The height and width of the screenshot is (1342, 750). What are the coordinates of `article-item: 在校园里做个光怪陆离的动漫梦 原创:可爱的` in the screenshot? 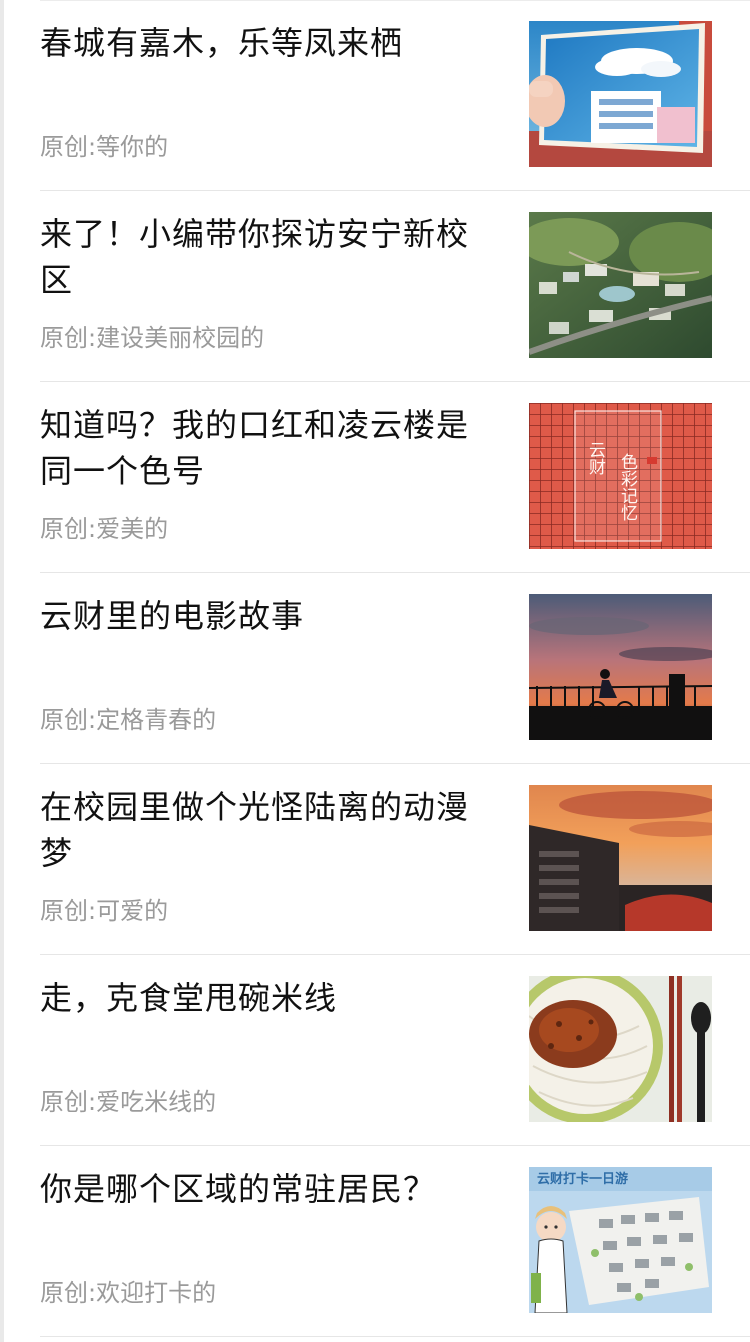 It's located at (375, 859).